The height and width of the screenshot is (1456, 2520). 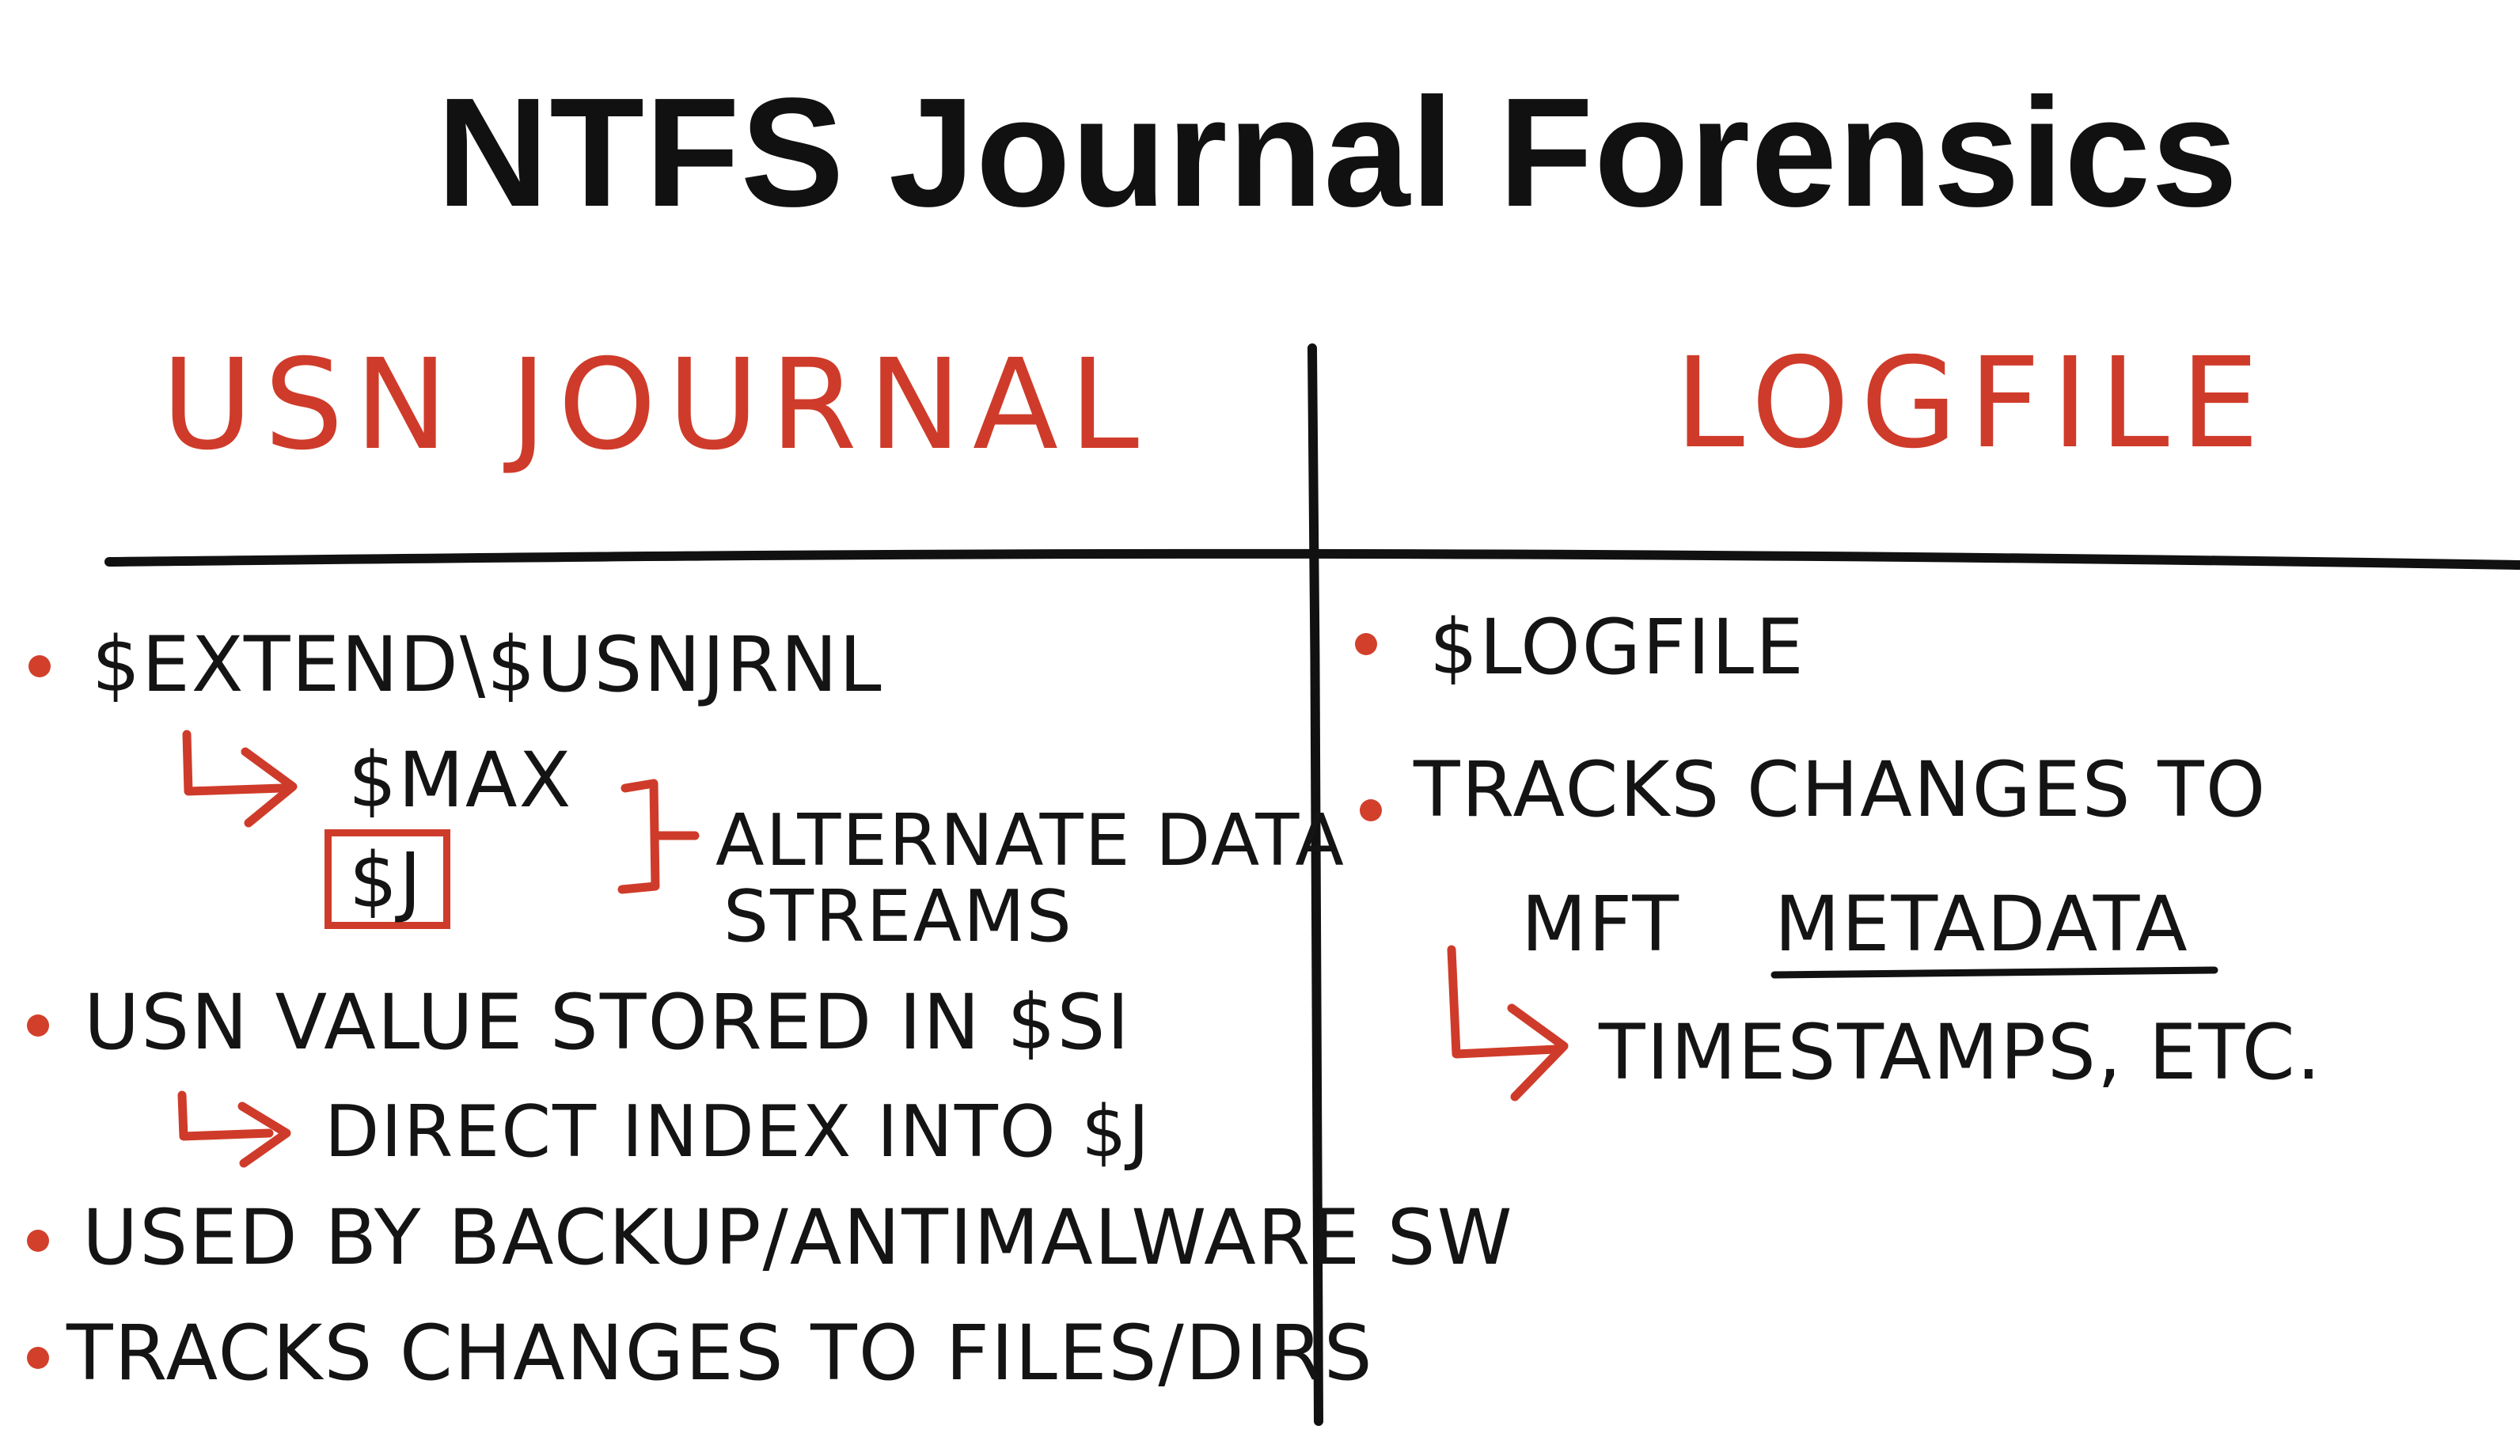 I want to click on metadata-underline, so click(x=1994, y=972).